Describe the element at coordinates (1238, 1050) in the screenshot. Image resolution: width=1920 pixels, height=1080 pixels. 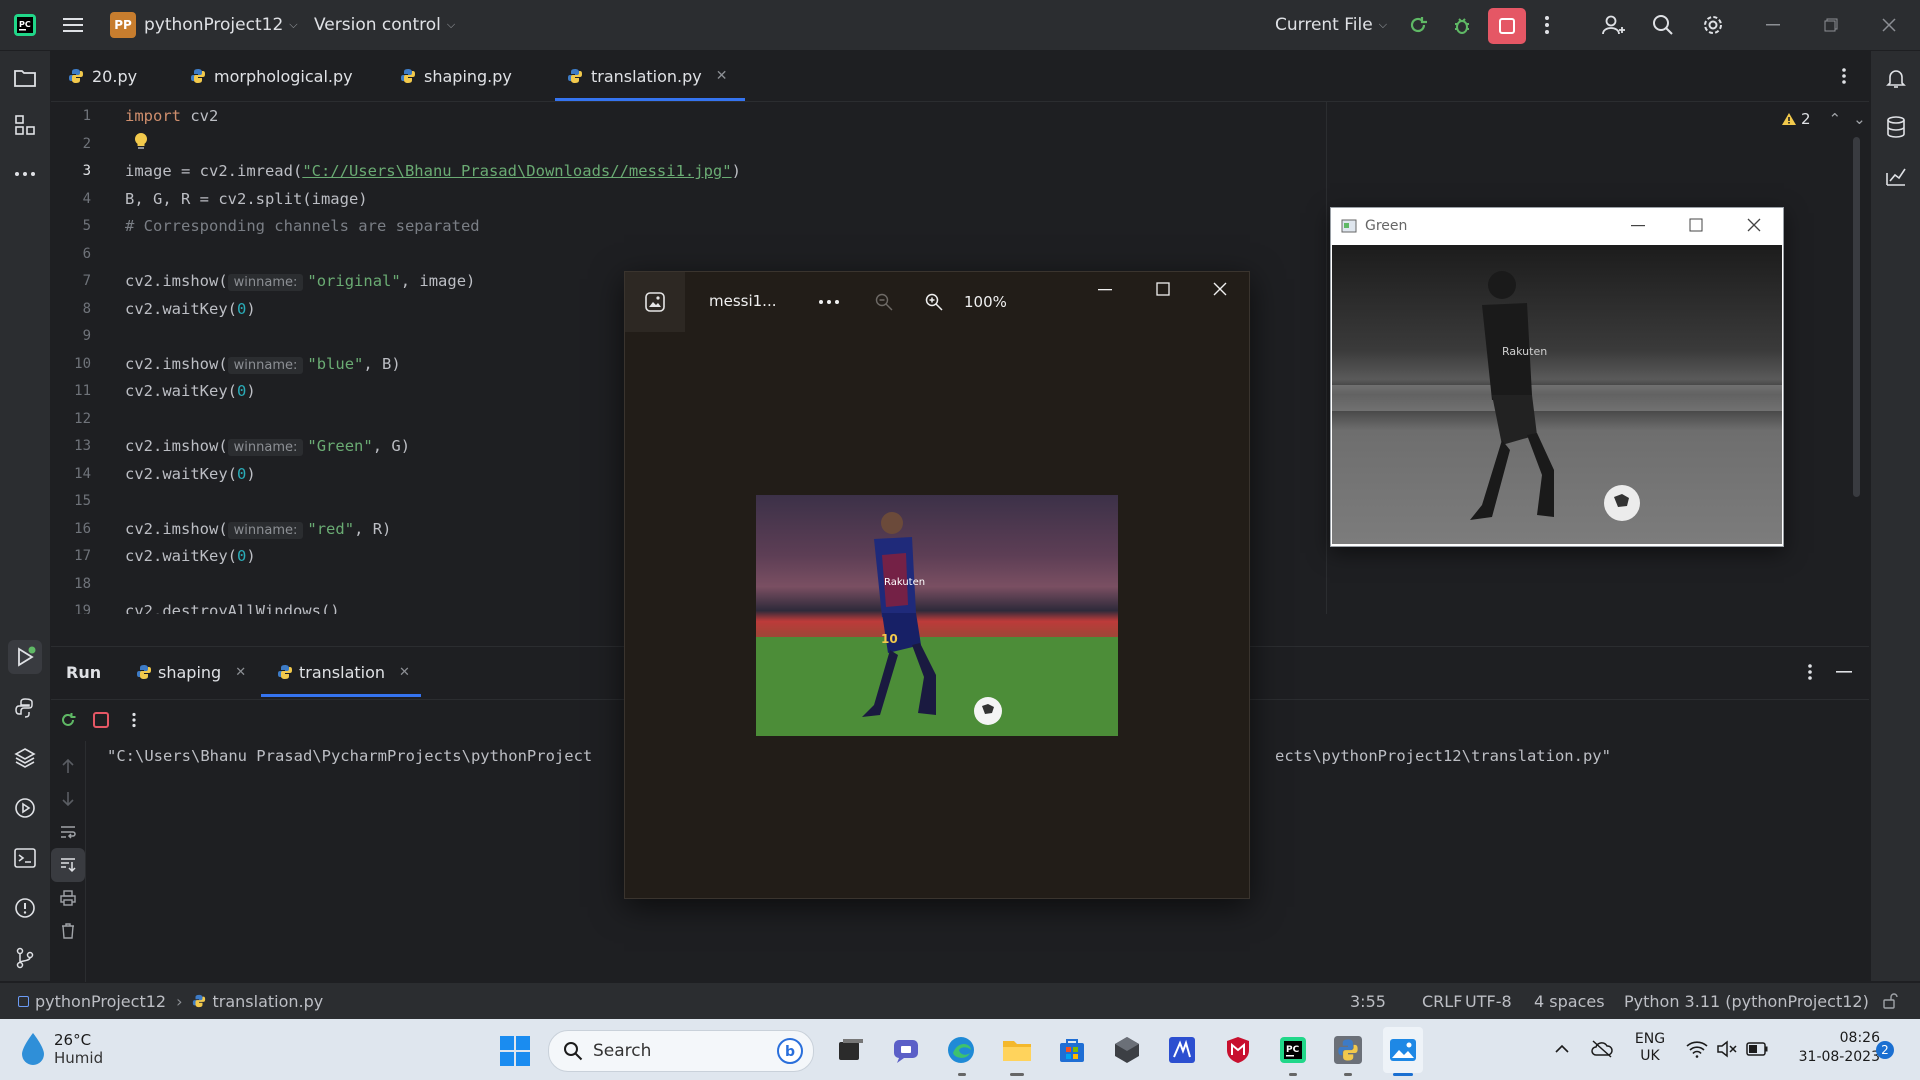
I see `mcafee-icon` at that location.